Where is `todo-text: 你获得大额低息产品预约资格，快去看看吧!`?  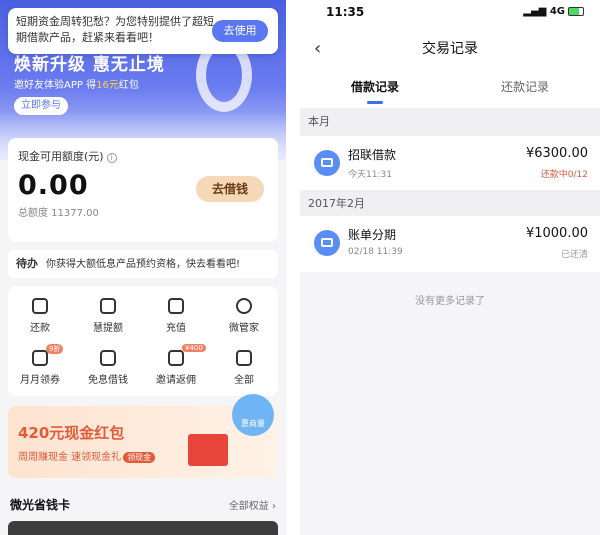 todo-text: 你获得大额低息产品预约资格，快去看看吧! is located at coordinates (143, 264).